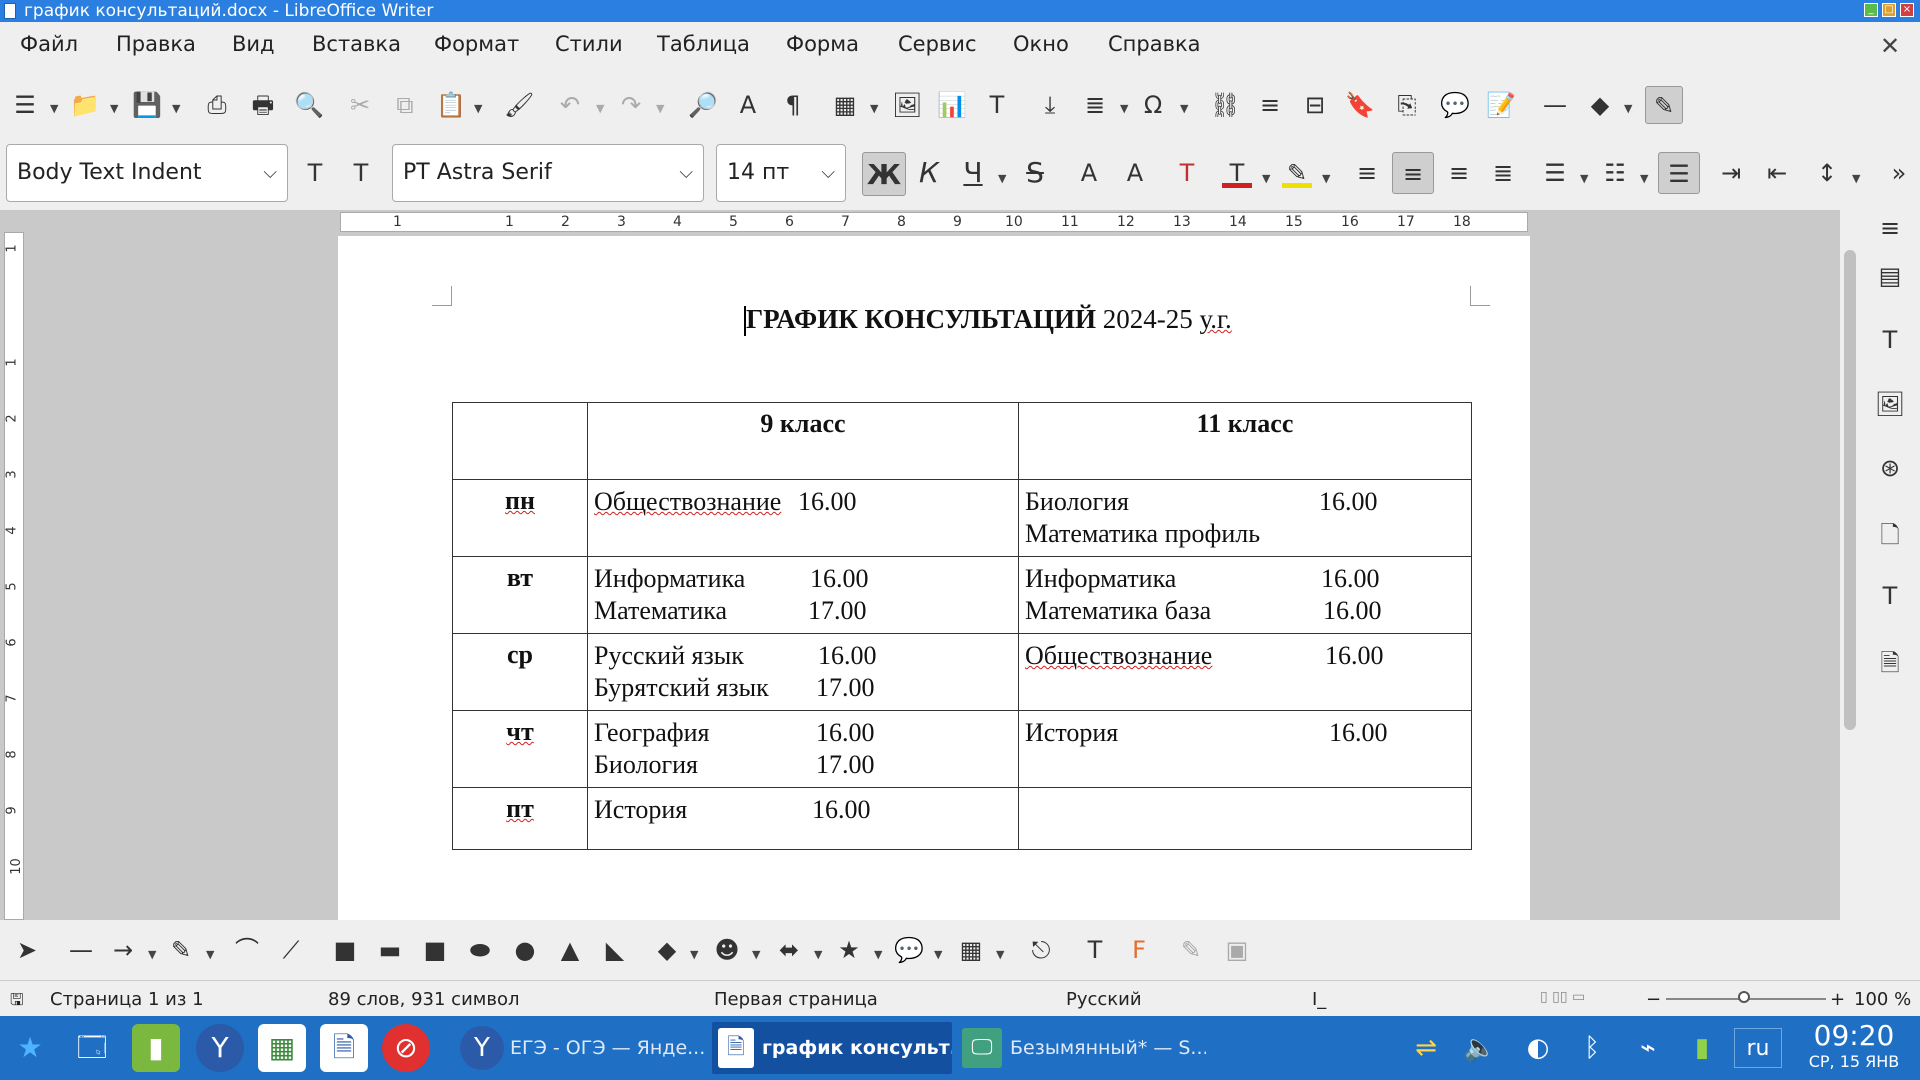  What do you see at coordinates (1562, 997) in the screenshot?
I see `view-layout-icon: ▯ ▯▯ ▭` at bounding box center [1562, 997].